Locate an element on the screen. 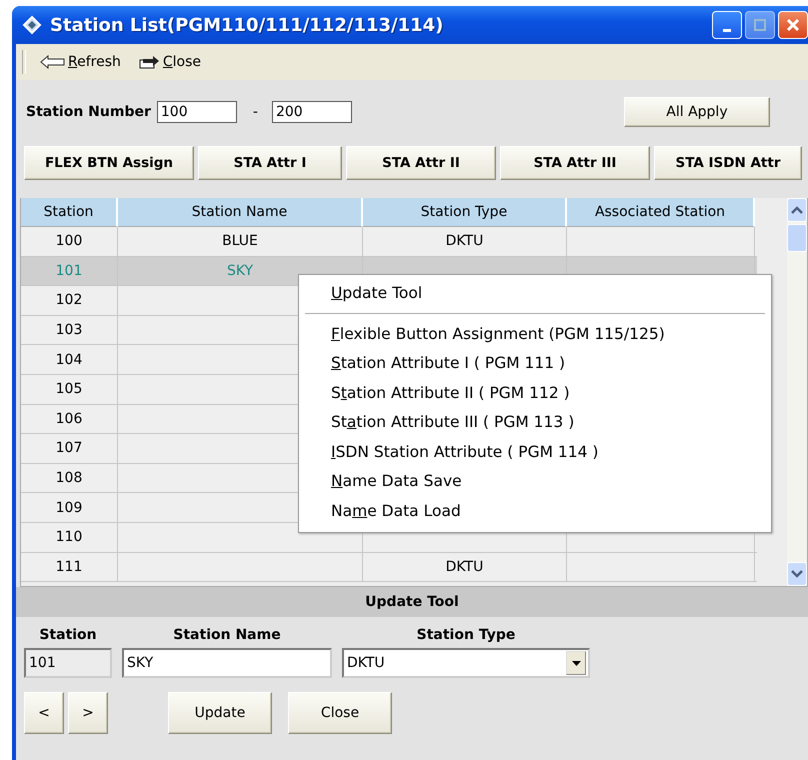  to-field: 200 is located at coordinates (312, 112).